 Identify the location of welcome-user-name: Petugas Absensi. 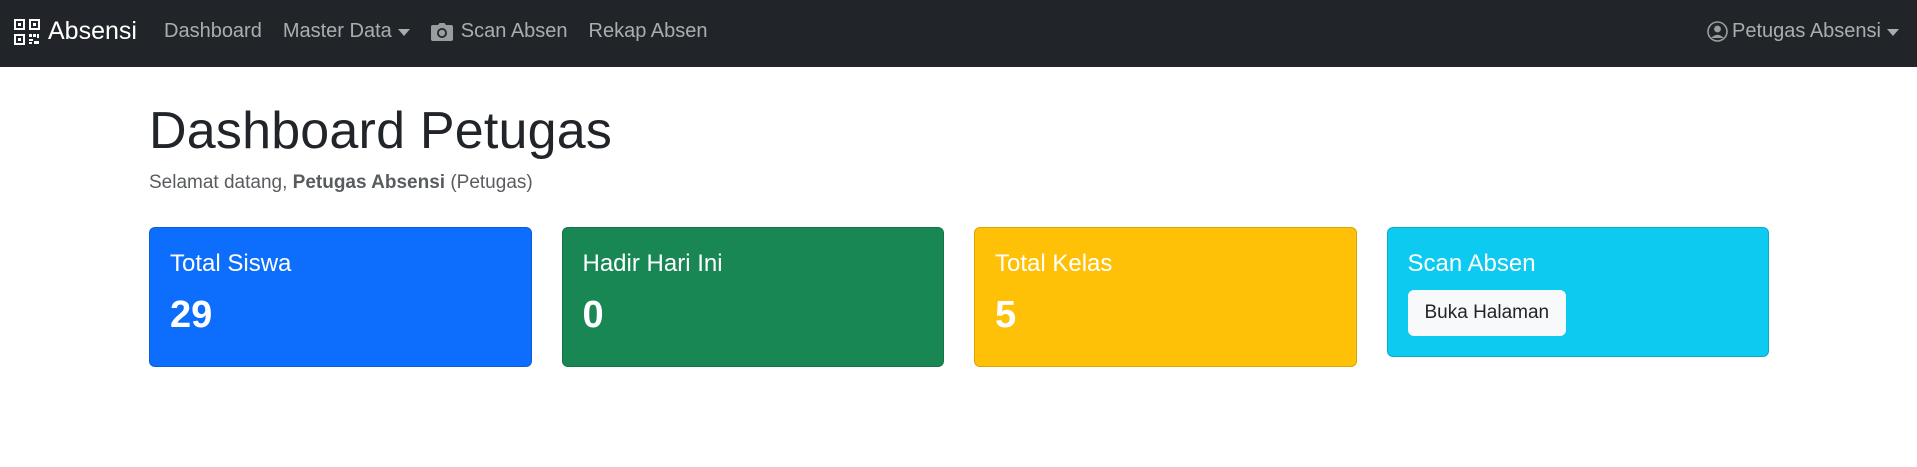
(369, 182).